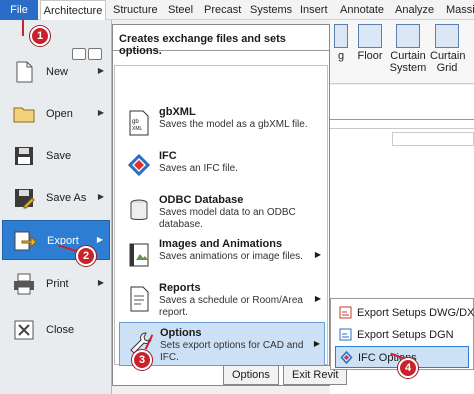 This screenshot has width=474, height=394. What do you see at coordinates (227, 218) in the screenshot?
I see `export-item-description: Saves model data to an ODBC database.` at bounding box center [227, 218].